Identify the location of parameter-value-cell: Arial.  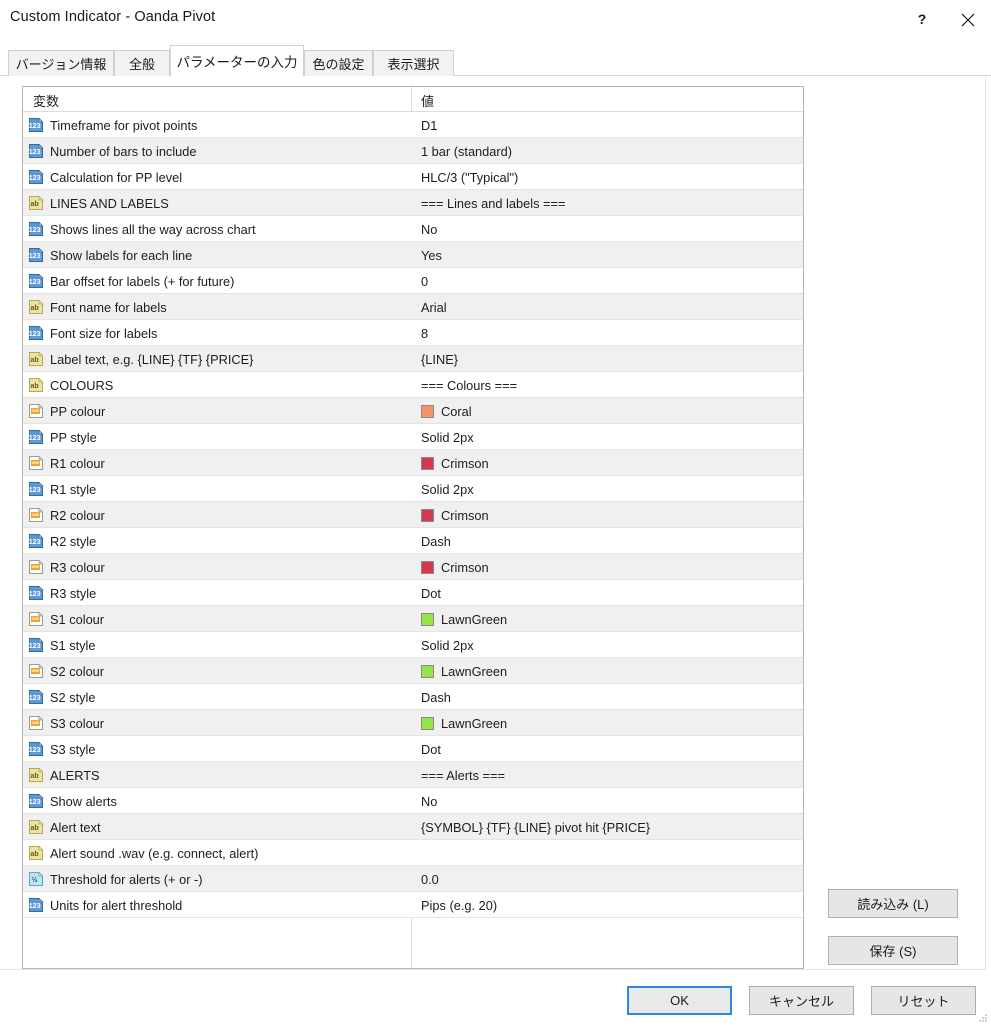
(608, 307).